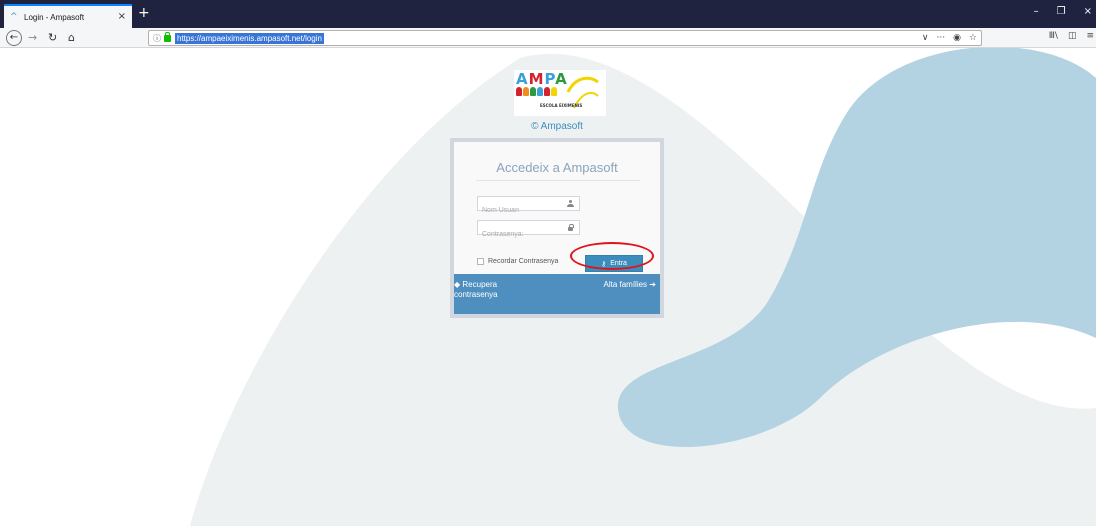  What do you see at coordinates (249, 38) in the screenshot?
I see `url-text: https://ampaeiximenis.ampasoft.net/login` at bounding box center [249, 38].